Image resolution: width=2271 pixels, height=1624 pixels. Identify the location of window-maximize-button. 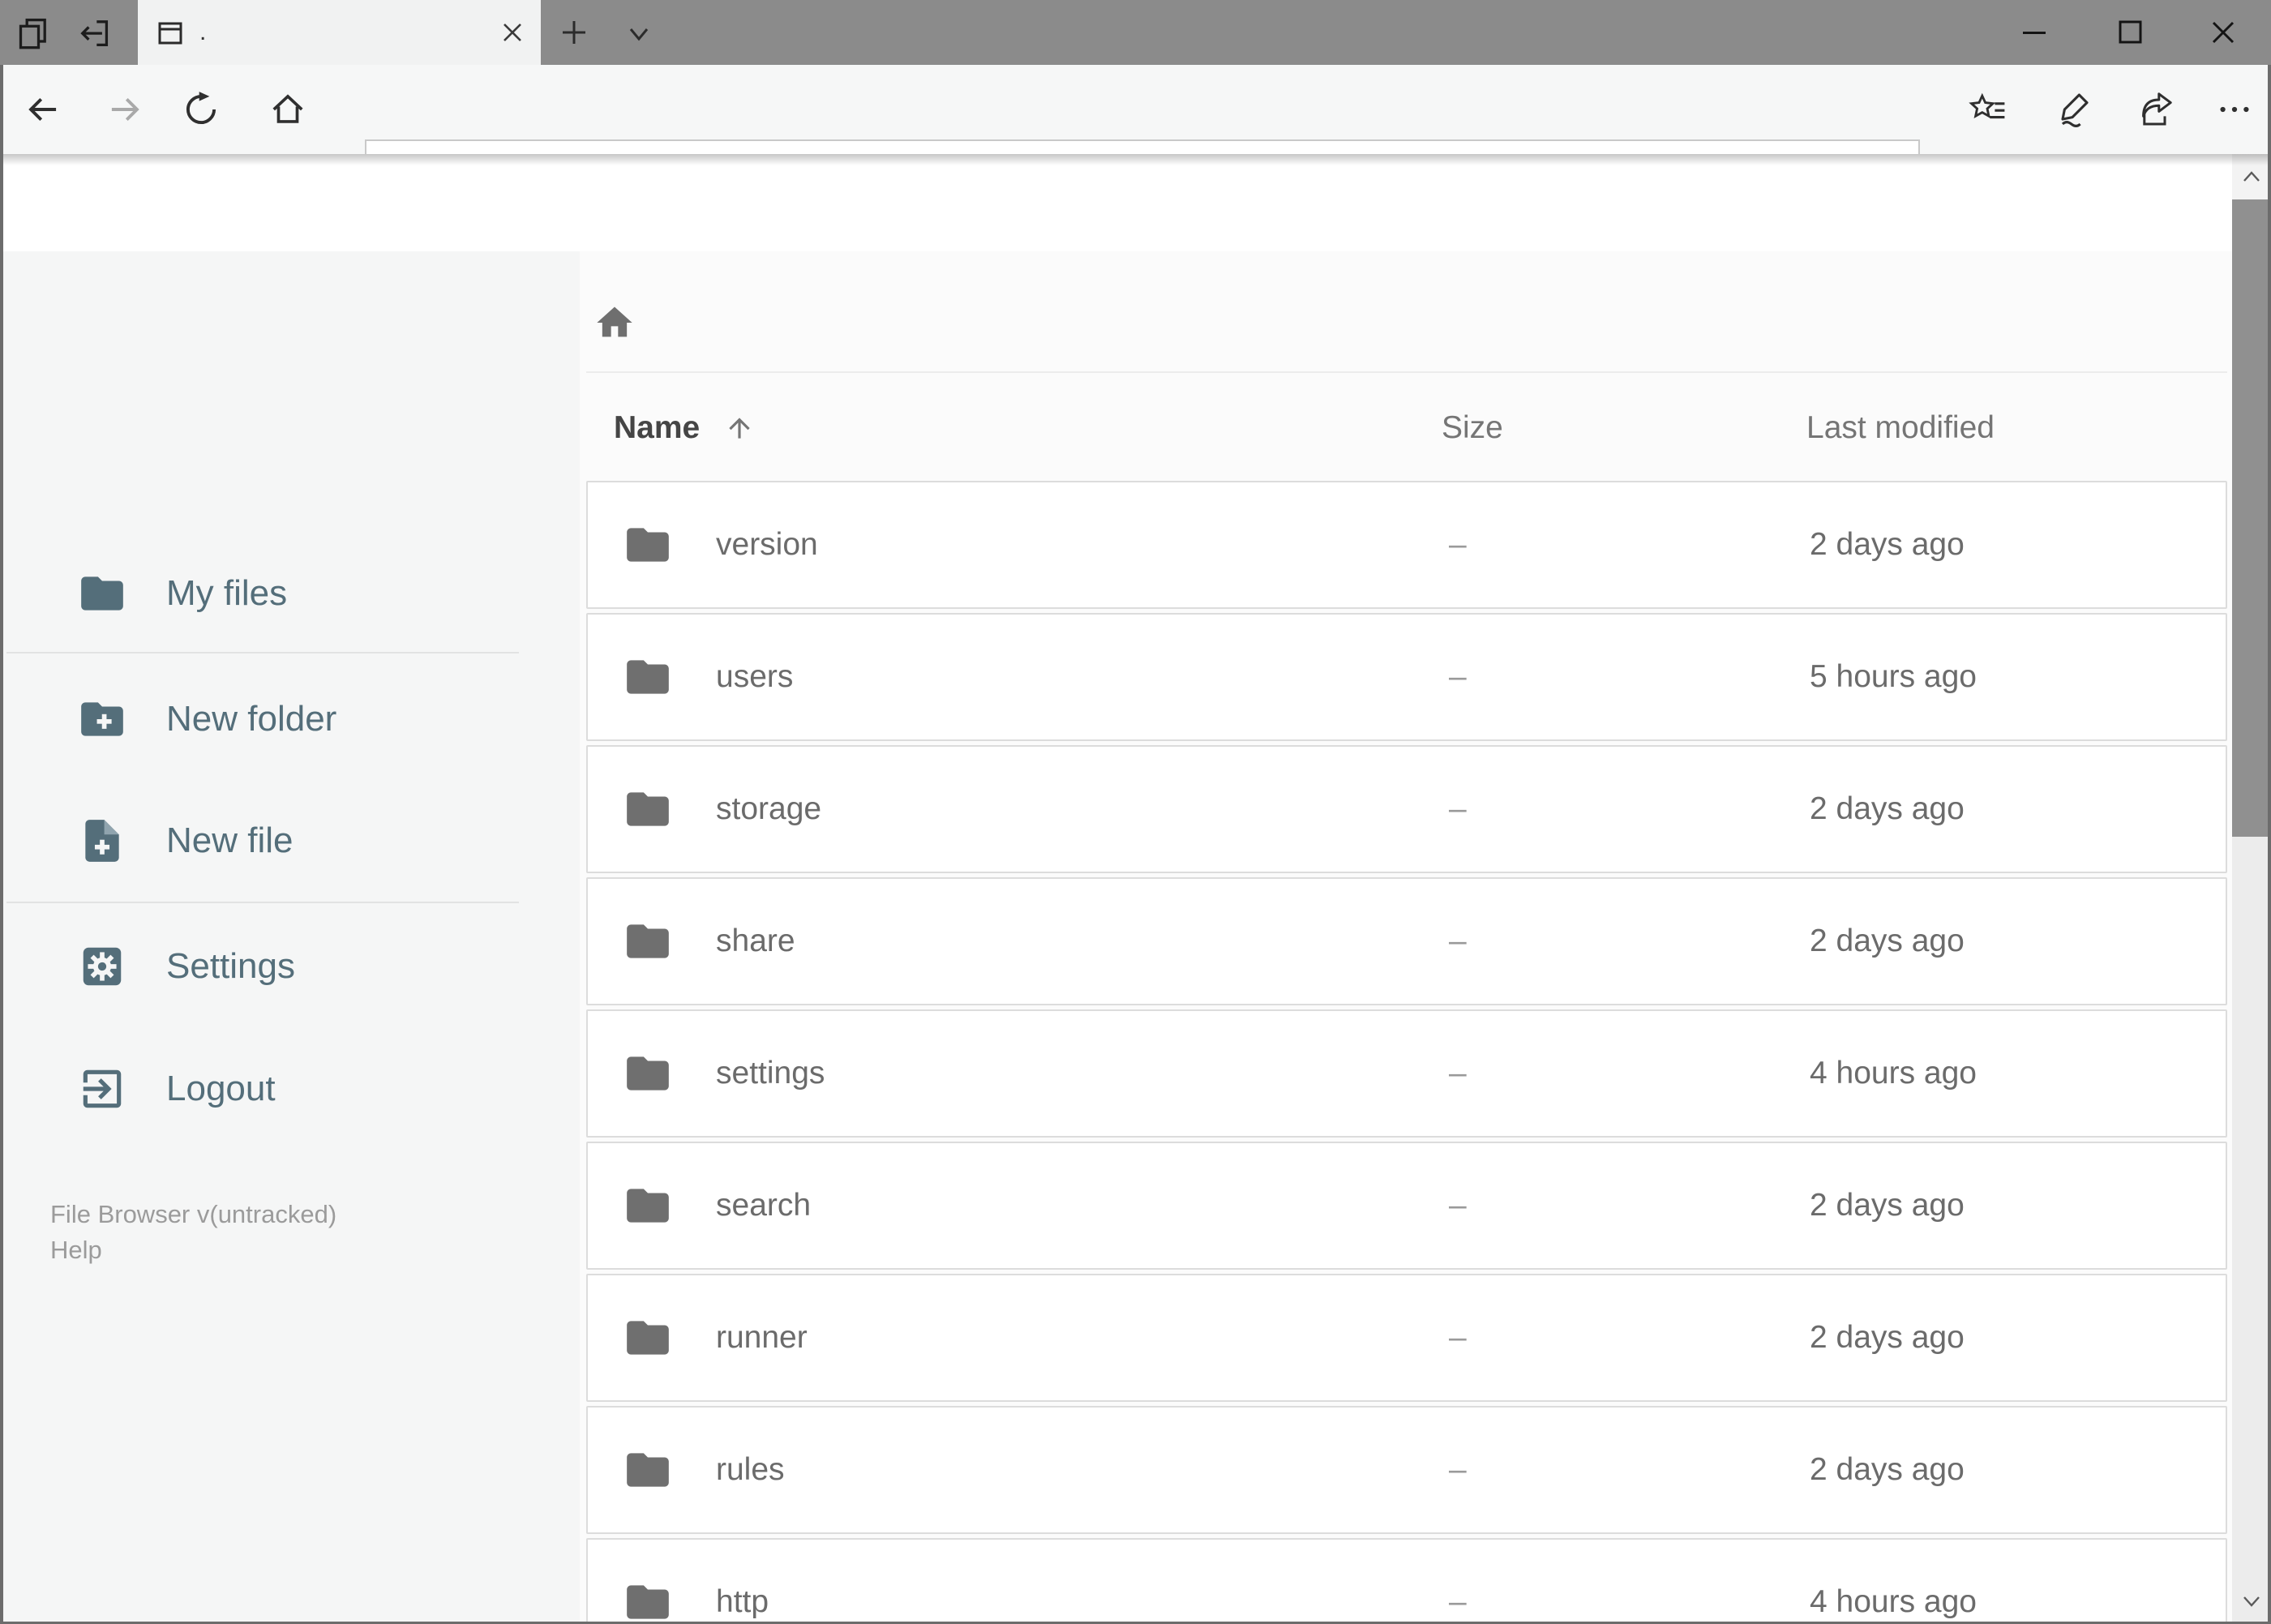
(2130, 33).